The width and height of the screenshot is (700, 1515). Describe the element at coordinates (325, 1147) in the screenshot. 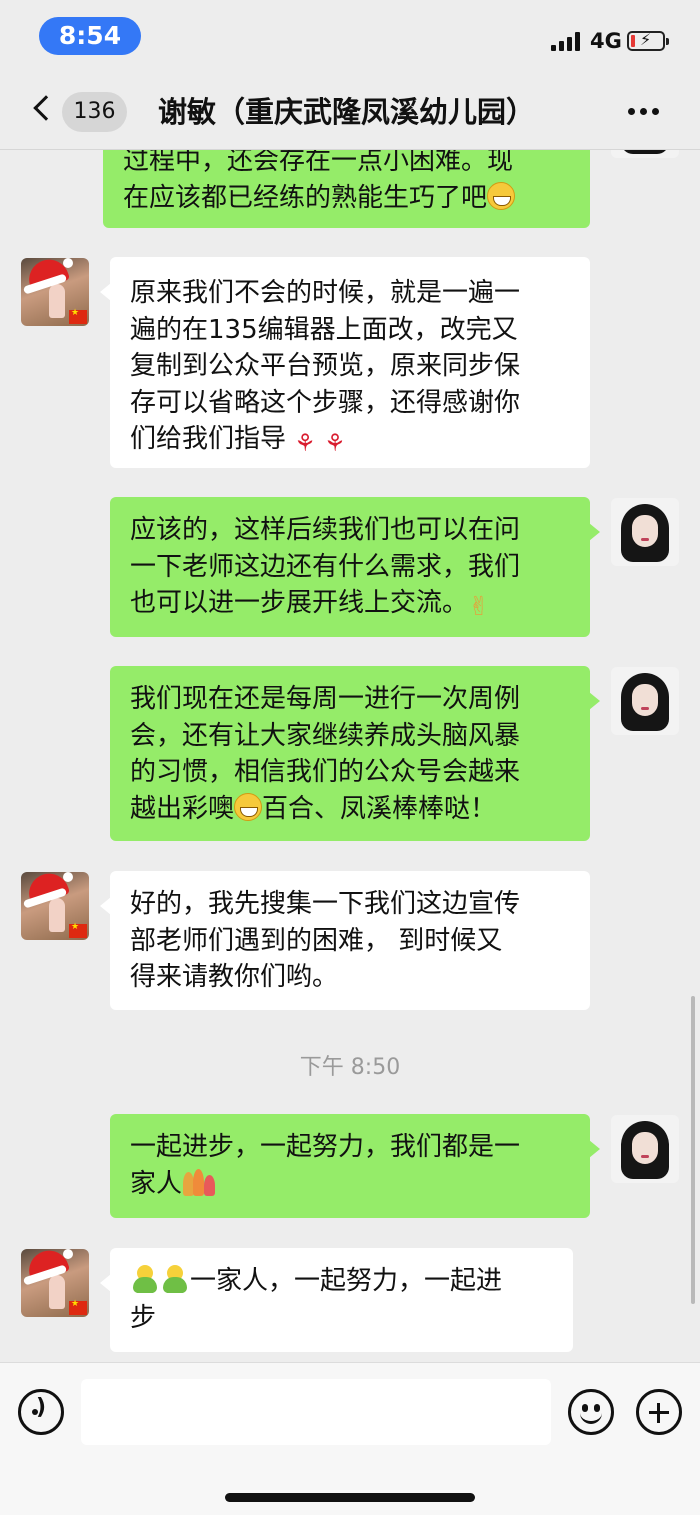

I see `message-line: 一起进步，一起努力，我们都是一` at that location.